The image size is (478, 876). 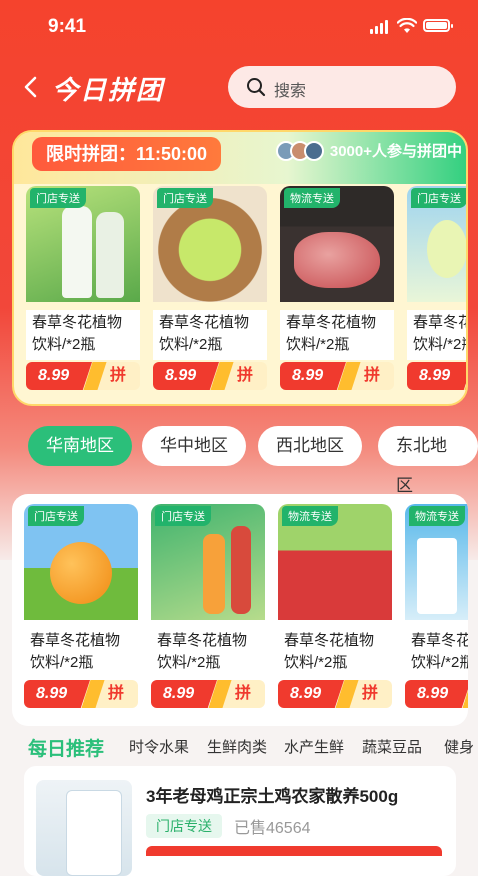 I want to click on search-icon, so click(x=256, y=87).